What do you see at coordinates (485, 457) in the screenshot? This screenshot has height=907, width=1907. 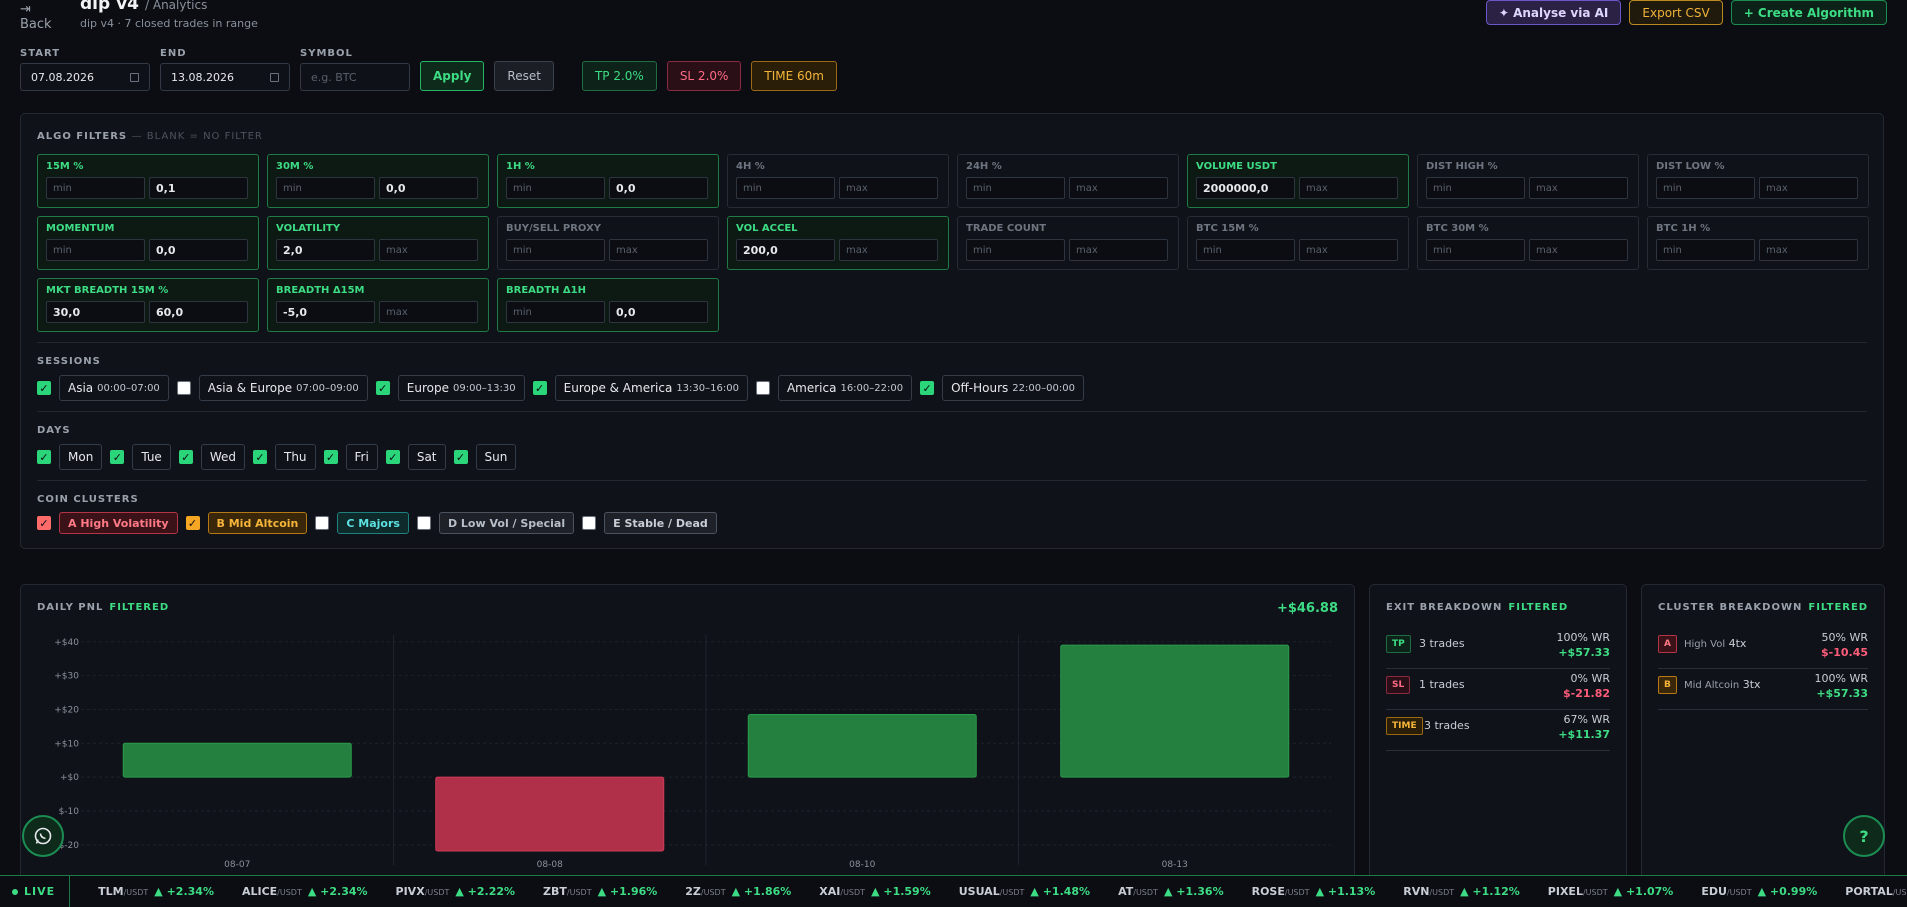 I see `day-sun: ✓ Sun` at bounding box center [485, 457].